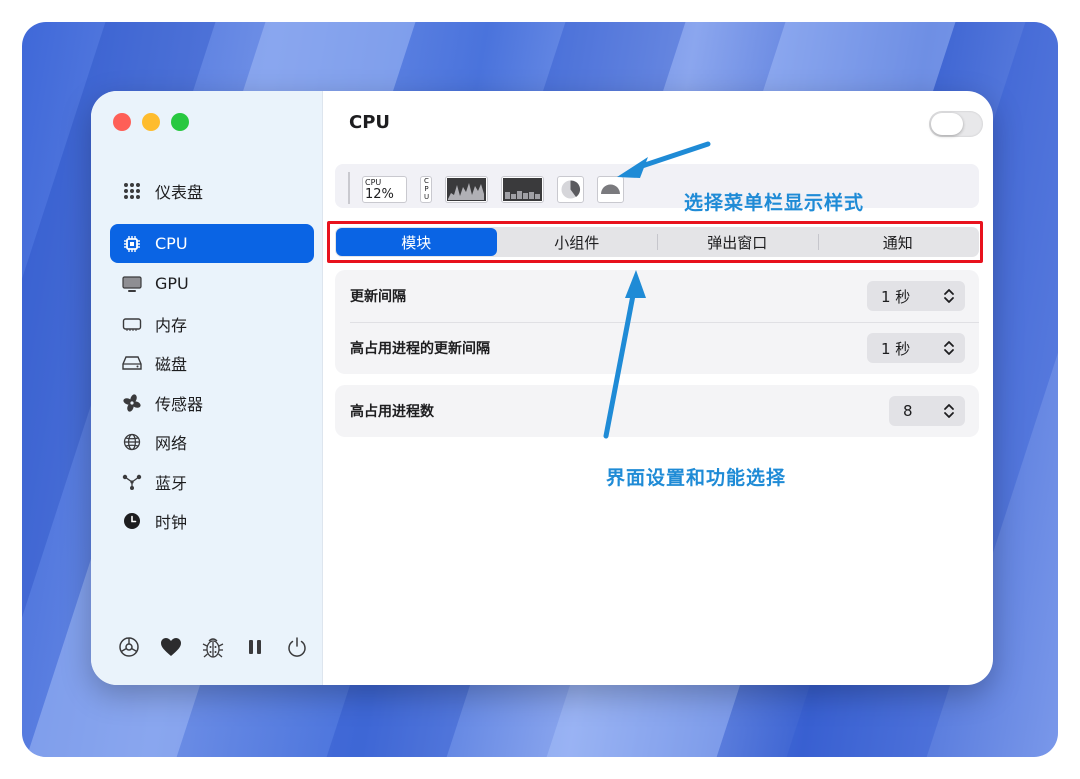  Describe the element at coordinates (657, 290) in the screenshot. I see `annotation-arrows` at that location.